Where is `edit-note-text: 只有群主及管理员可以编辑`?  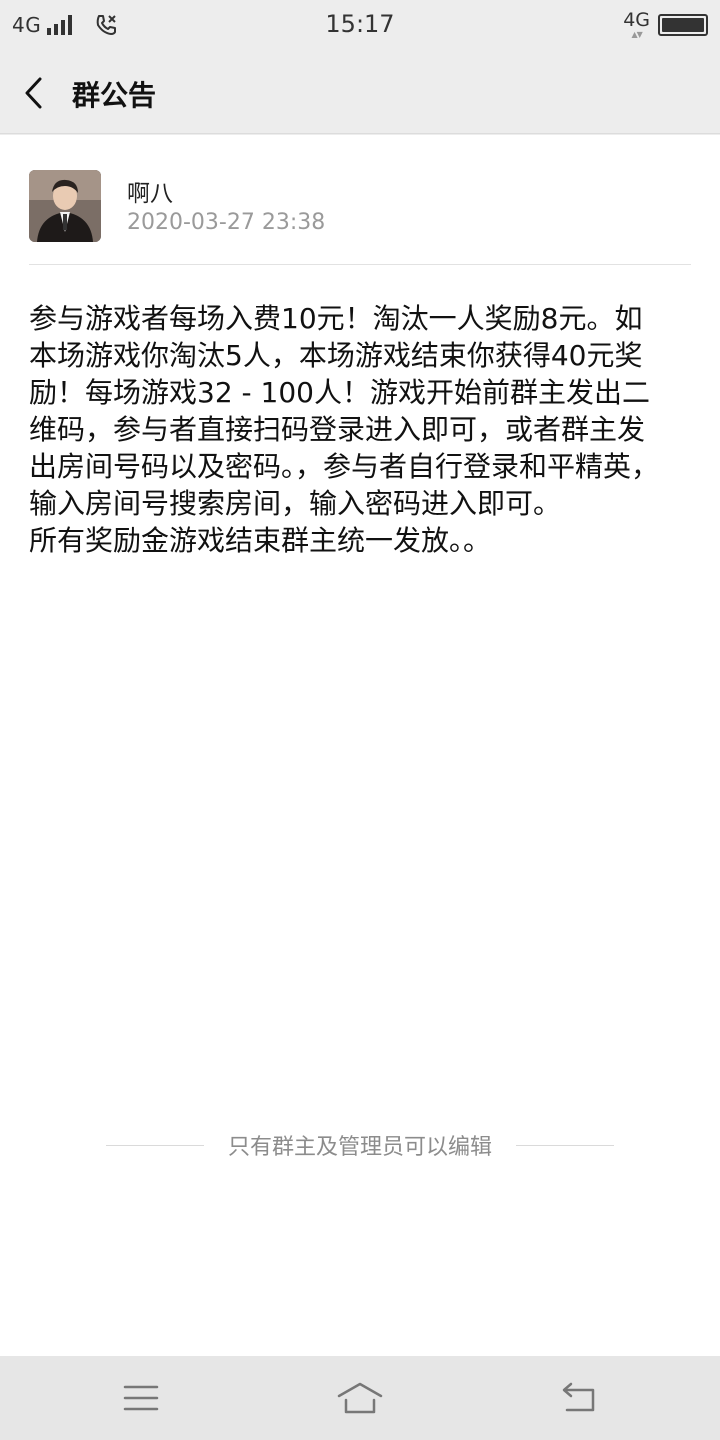
edit-note-text: 只有群主及管理员可以编辑 is located at coordinates (359, 1147).